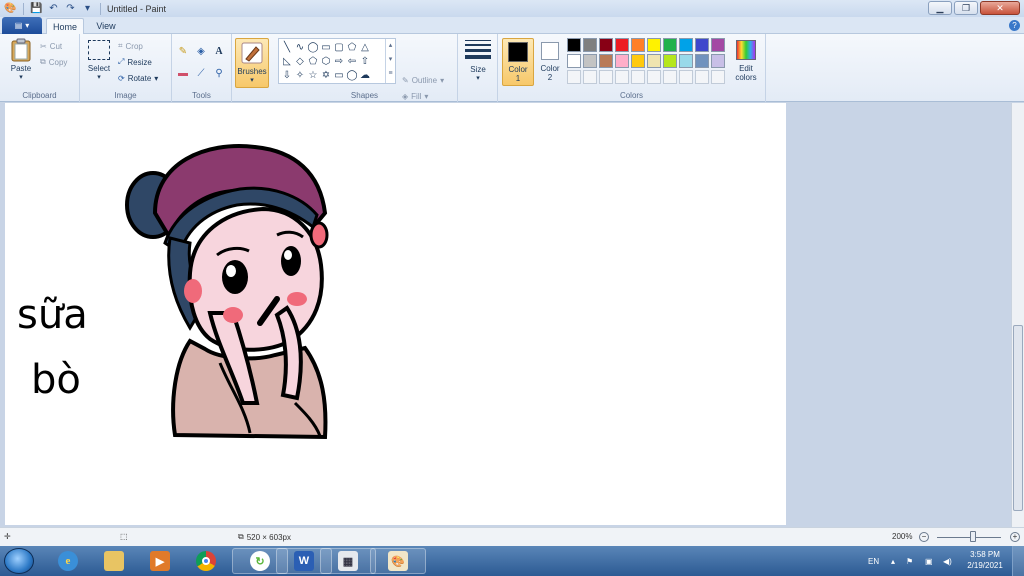  Describe the element at coordinates (924, 537) in the screenshot. I see `zoom-out-button: −` at that location.